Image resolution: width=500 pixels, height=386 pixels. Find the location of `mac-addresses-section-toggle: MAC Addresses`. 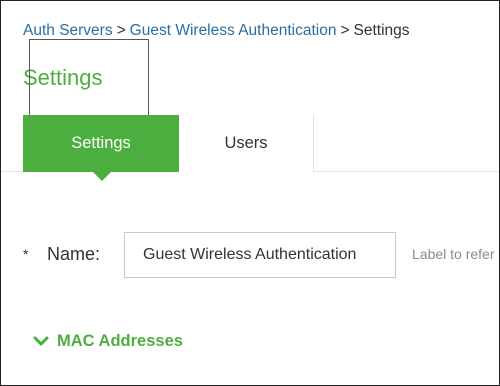

mac-addresses-section-toggle: MAC Addresses is located at coordinates (108, 342).